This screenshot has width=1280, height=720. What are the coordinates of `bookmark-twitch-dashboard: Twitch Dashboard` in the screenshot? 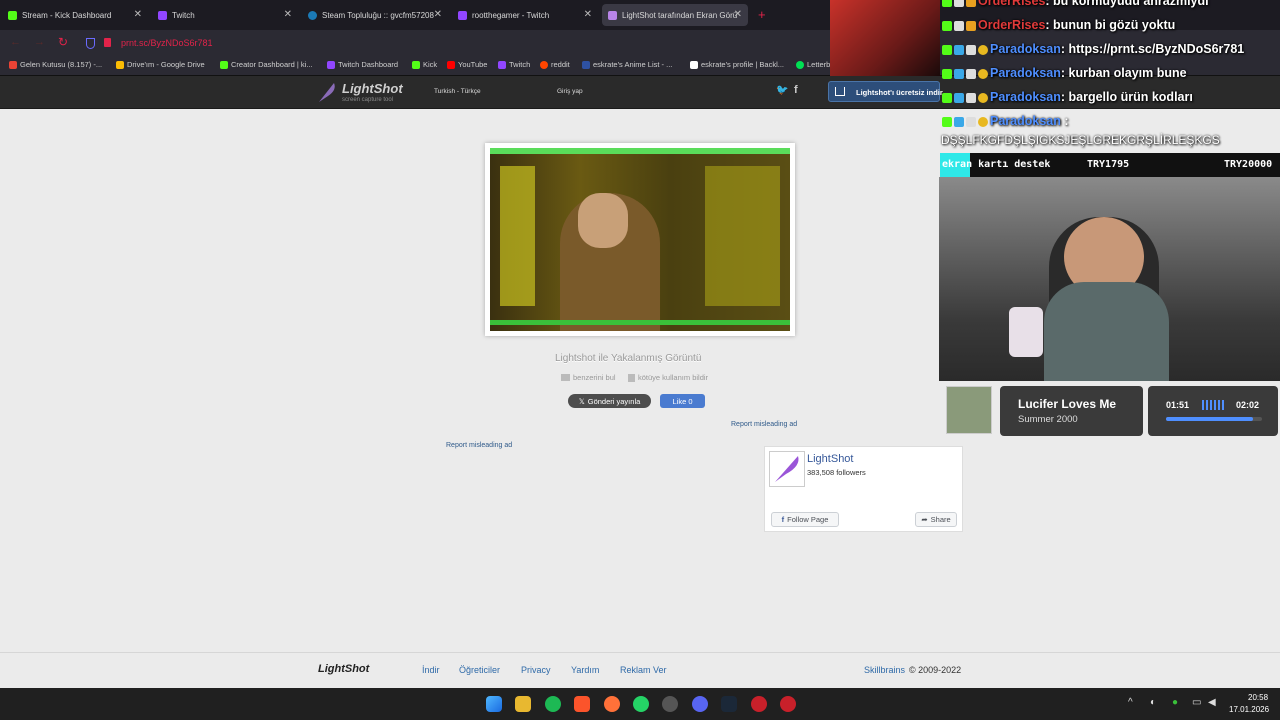 It's located at (362, 64).